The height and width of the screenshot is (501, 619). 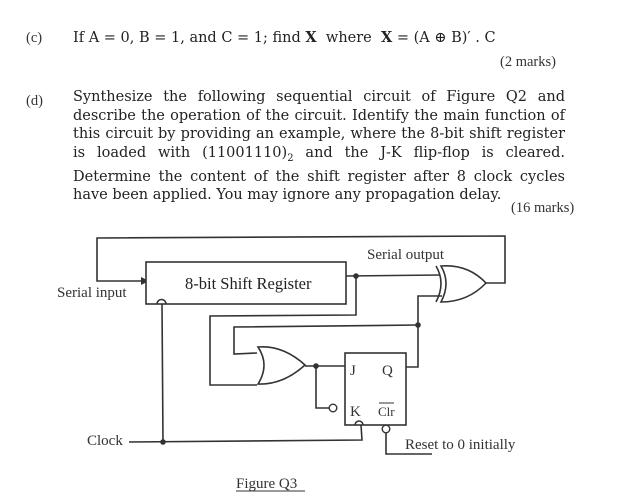 I want to click on shift-register-label: 8-bit Shift Register, so click(x=248, y=283).